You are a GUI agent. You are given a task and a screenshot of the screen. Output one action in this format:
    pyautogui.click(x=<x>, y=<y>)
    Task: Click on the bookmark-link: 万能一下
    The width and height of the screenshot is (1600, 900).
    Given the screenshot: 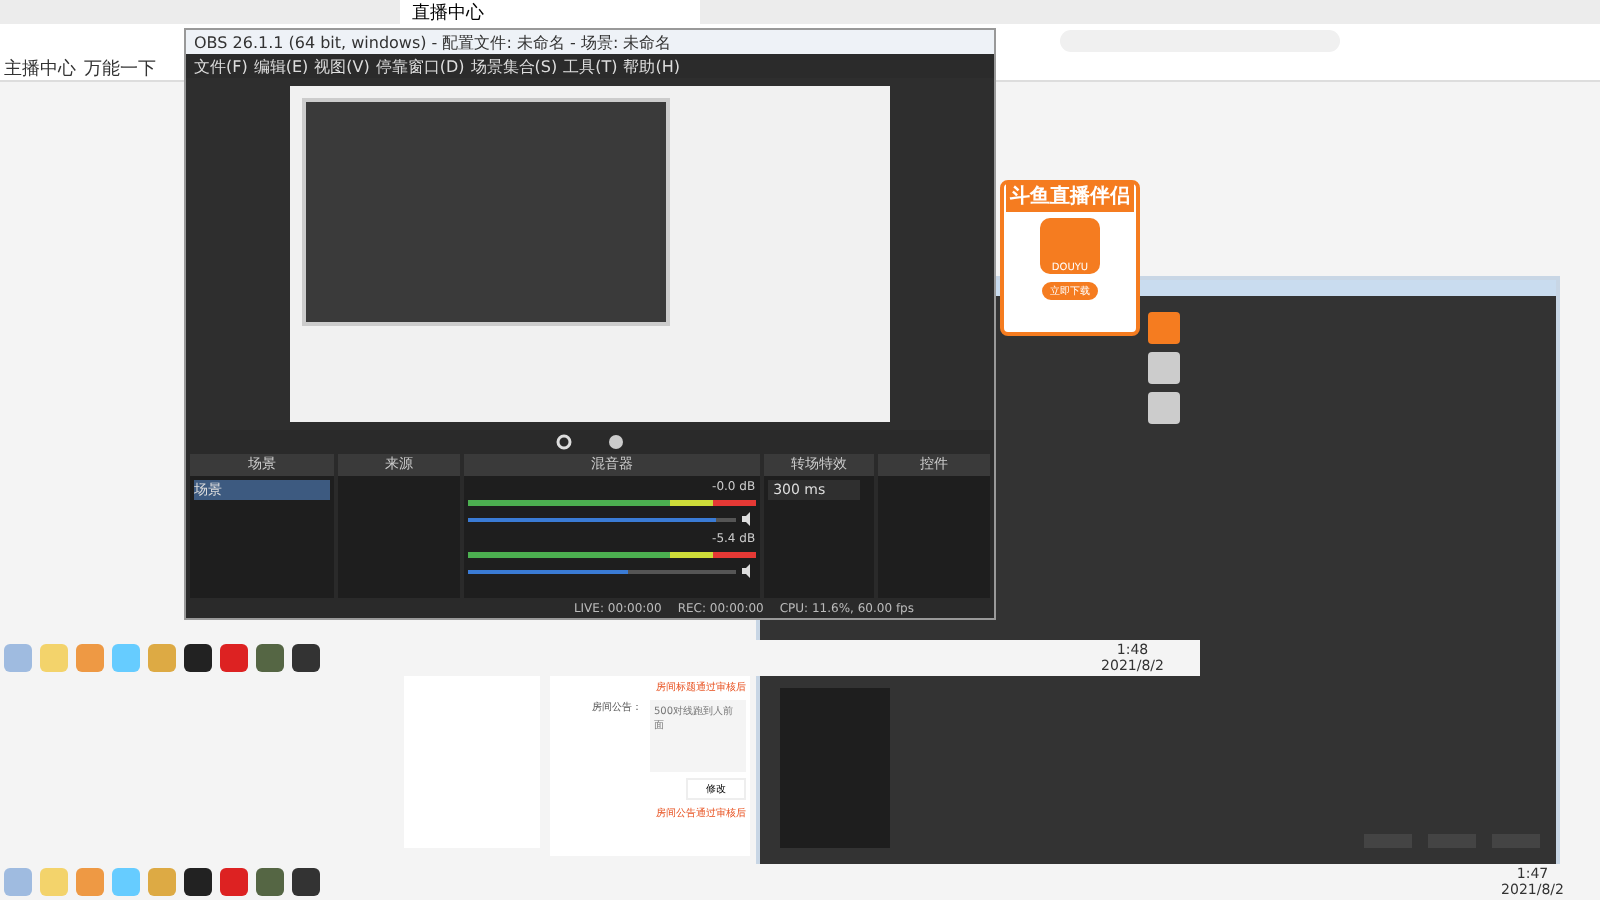 What is the action you would take?
    pyautogui.click(x=120, y=68)
    